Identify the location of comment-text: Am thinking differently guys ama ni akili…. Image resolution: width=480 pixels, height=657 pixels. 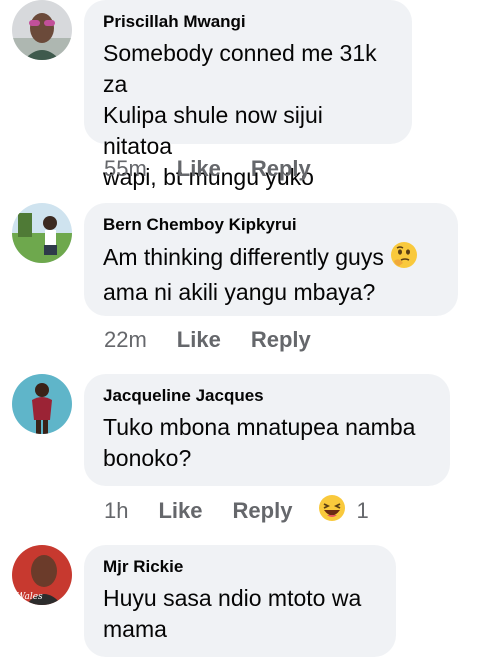
(271, 274).